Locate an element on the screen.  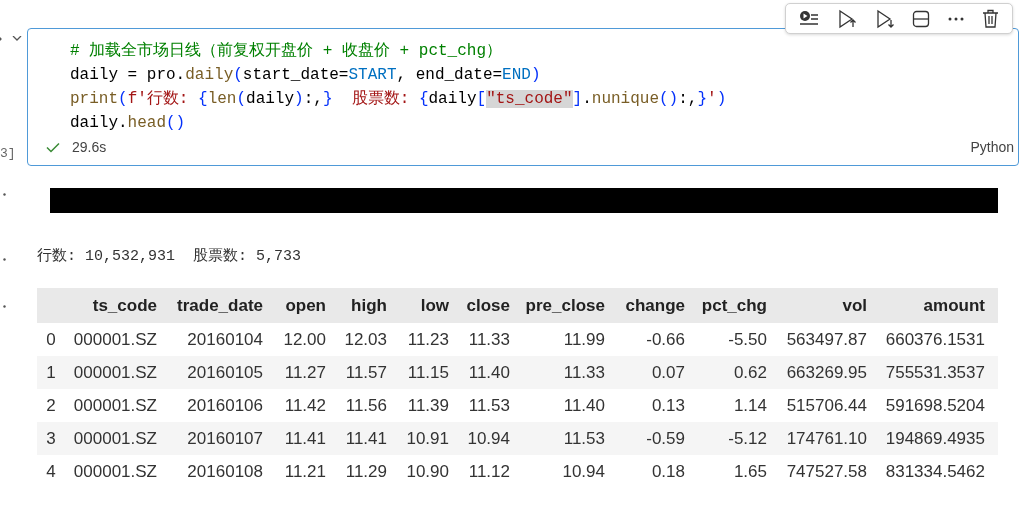
output-text: 行数: 10,532,931 股票数: 5,733 is located at coordinates (169, 256).